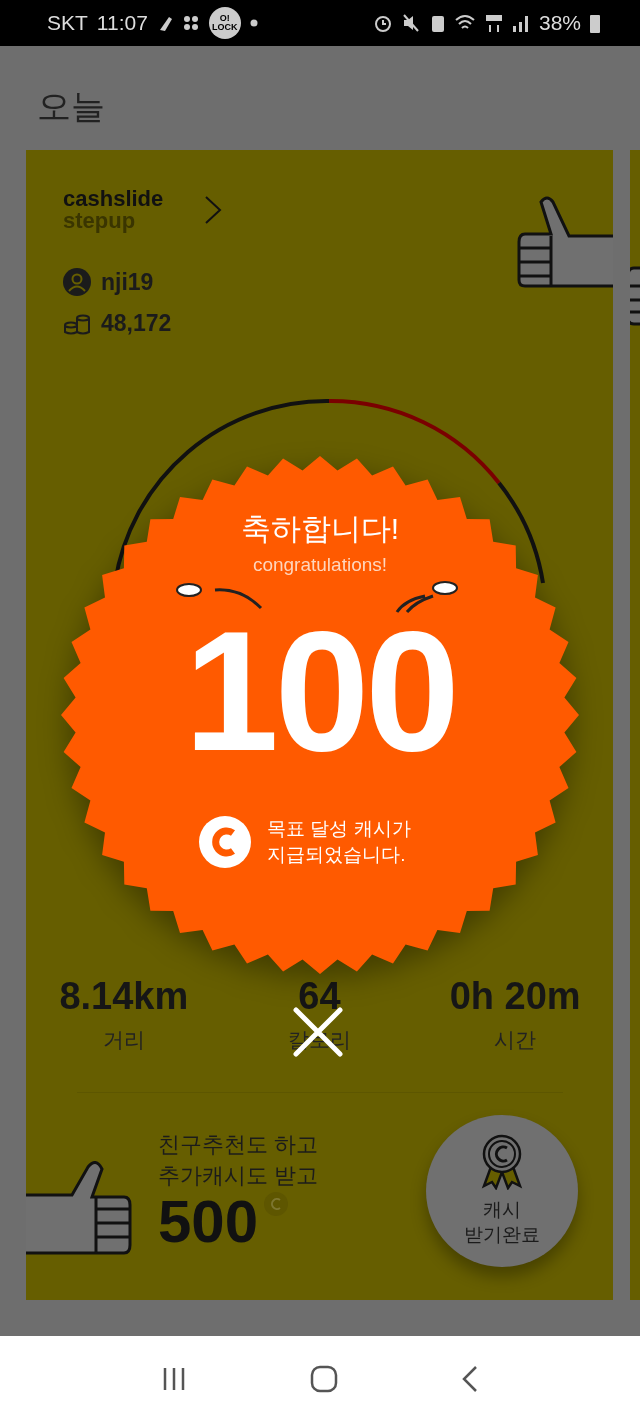 The image size is (640, 1422). What do you see at coordinates (239, 1160) in the screenshot?
I see `promo-text: 친구추천도 하고 추가캐시도 받고` at bounding box center [239, 1160].